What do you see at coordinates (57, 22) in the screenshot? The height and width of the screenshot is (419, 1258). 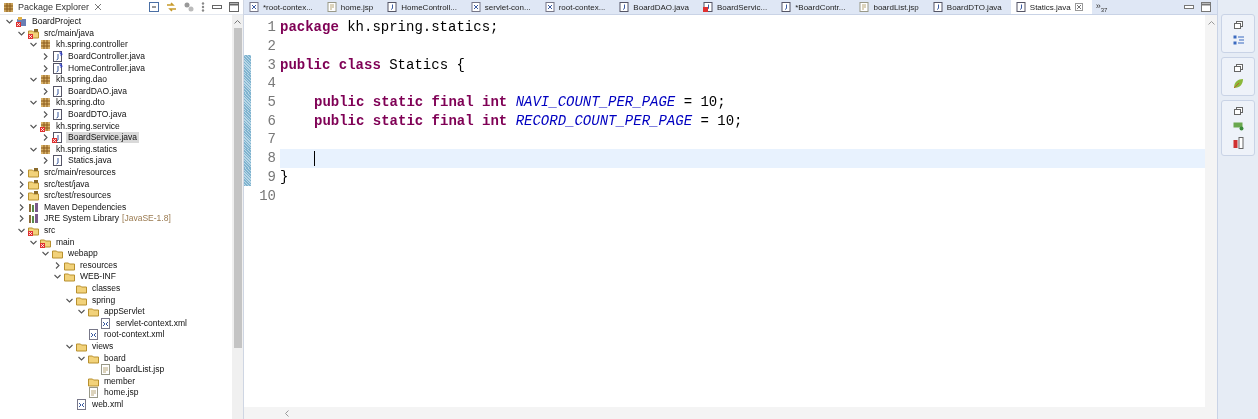 I see `tree-item: BoardProject` at bounding box center [57, 22].